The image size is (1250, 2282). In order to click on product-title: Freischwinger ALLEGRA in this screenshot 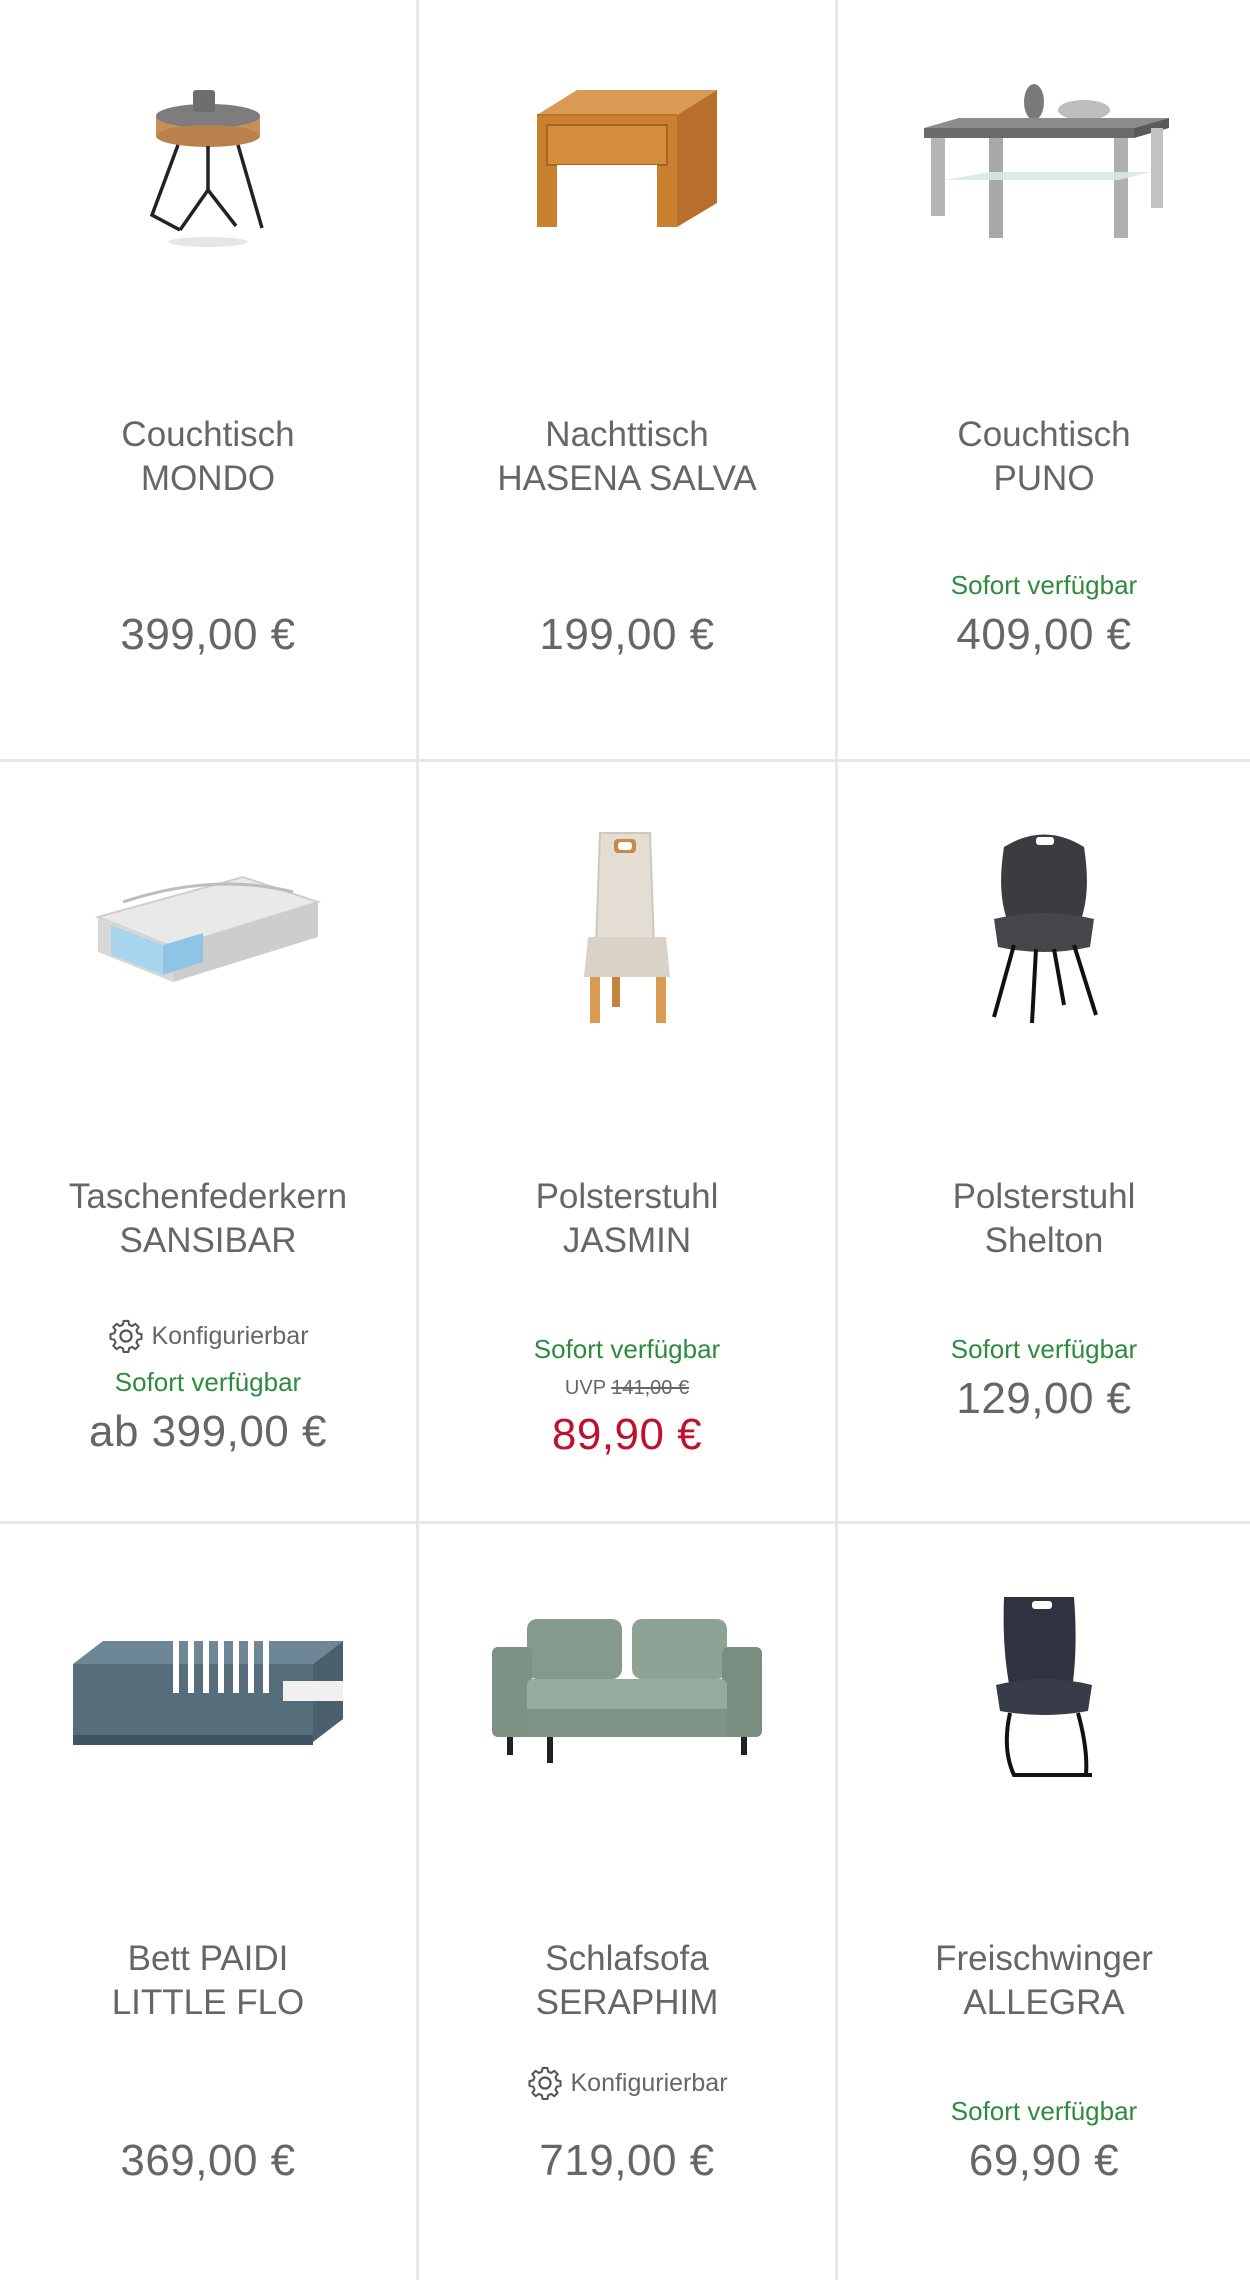, I will do `click(1044, 1981)`.